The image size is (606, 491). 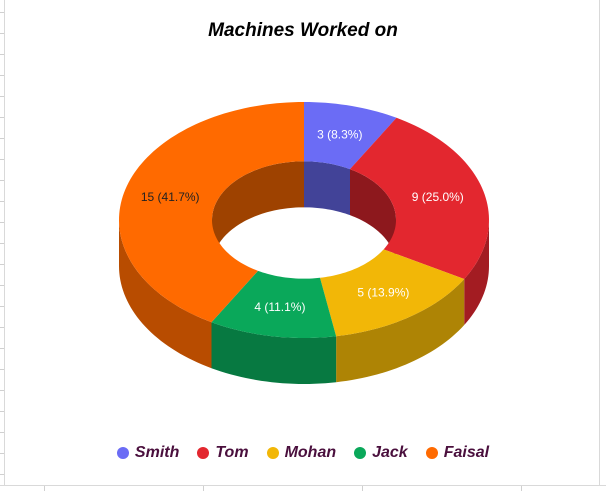 What do you see at coordinates (383, 292) in the screenshot?
I see `slice-label-mohan: 5 (13.9%)` at bounding box center [383, 292].